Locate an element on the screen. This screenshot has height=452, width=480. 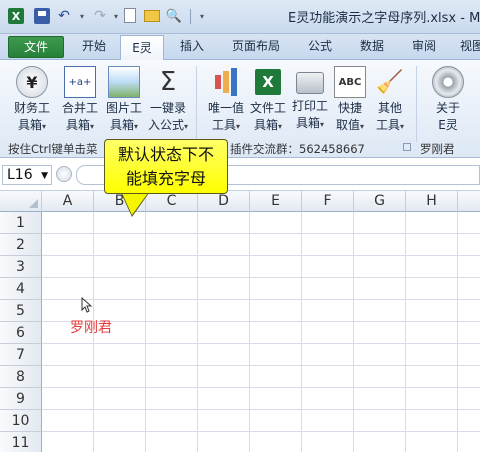
tab-page-layout: 页面布局 is located at coordinates (256, 47).